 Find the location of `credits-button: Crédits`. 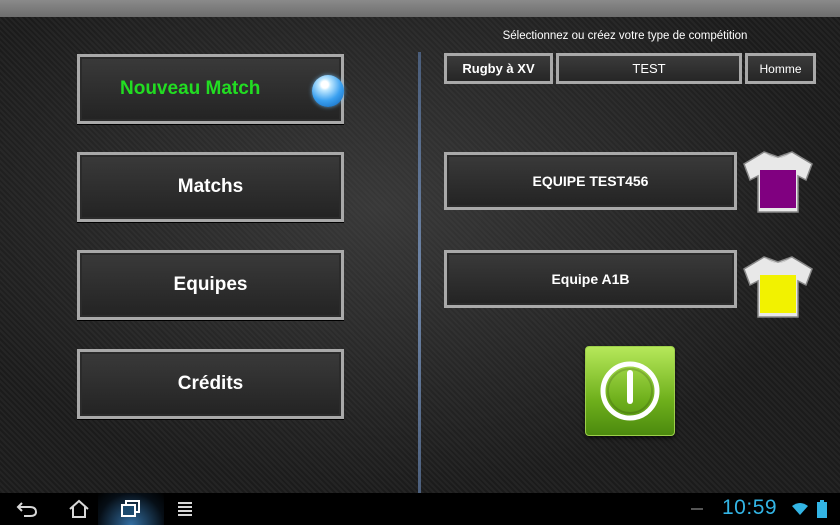

credits-button: Crédits is located at coordinates (210, 384).